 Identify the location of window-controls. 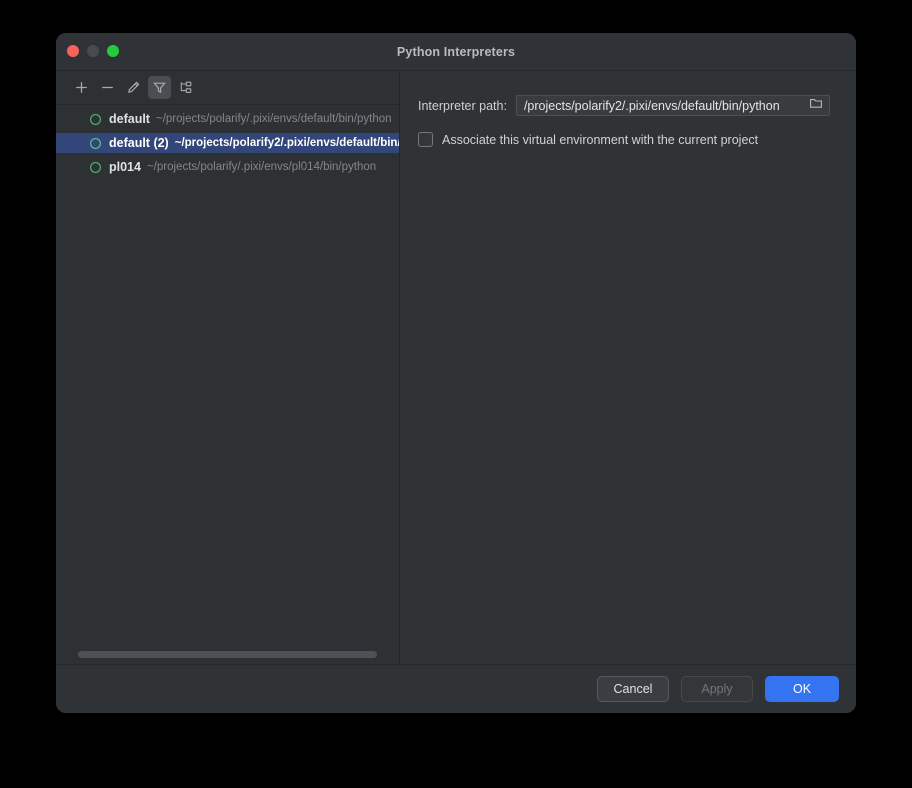
(93, 51).